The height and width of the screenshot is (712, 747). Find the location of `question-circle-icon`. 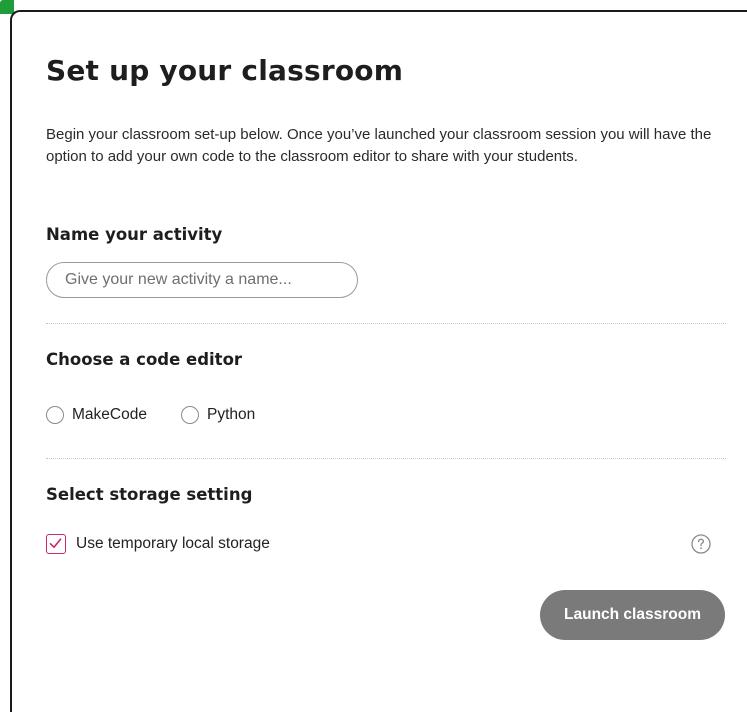

question-circle-icon is located at coordinates (701, 544).